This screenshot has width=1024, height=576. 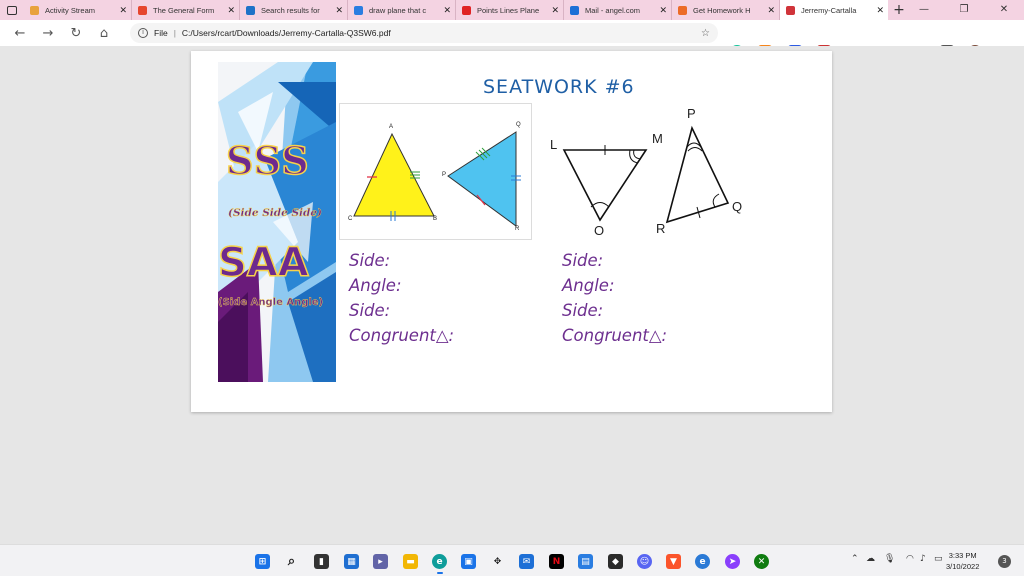 What do you see at coordinates (613, 10) in the screenshot?
I see `tab-label: Mail - angel.com` at bounding box center [613, 10].